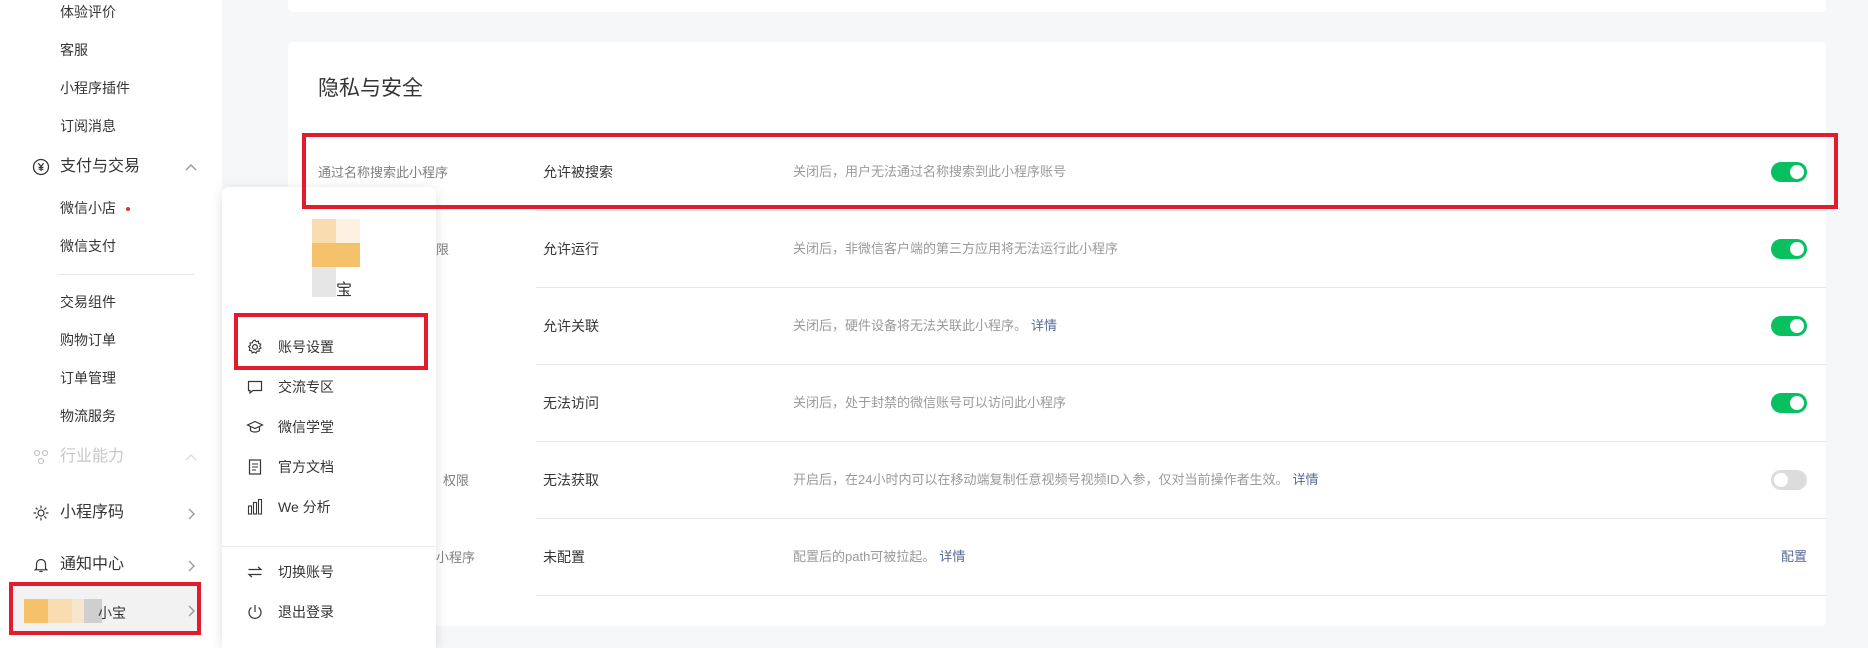  What do you see at coordinates (306, 347) in the screenshot?
I see `menu-item-label: 账号设置` at bounding box center [306, 347].